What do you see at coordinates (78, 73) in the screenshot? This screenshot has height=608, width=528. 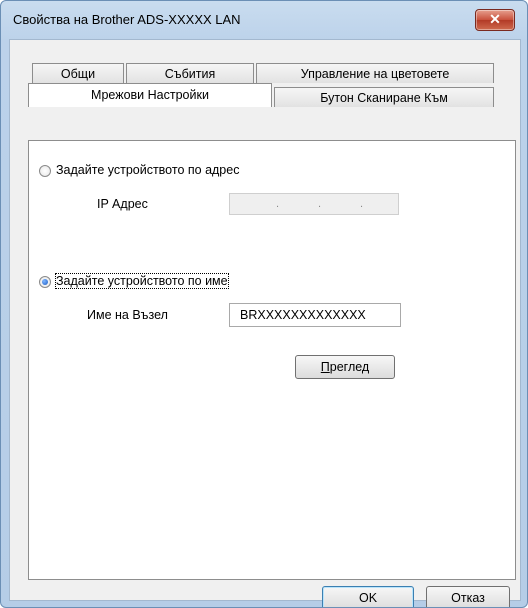 I see `tab-general: Общи` at bounding box center [78, 73].